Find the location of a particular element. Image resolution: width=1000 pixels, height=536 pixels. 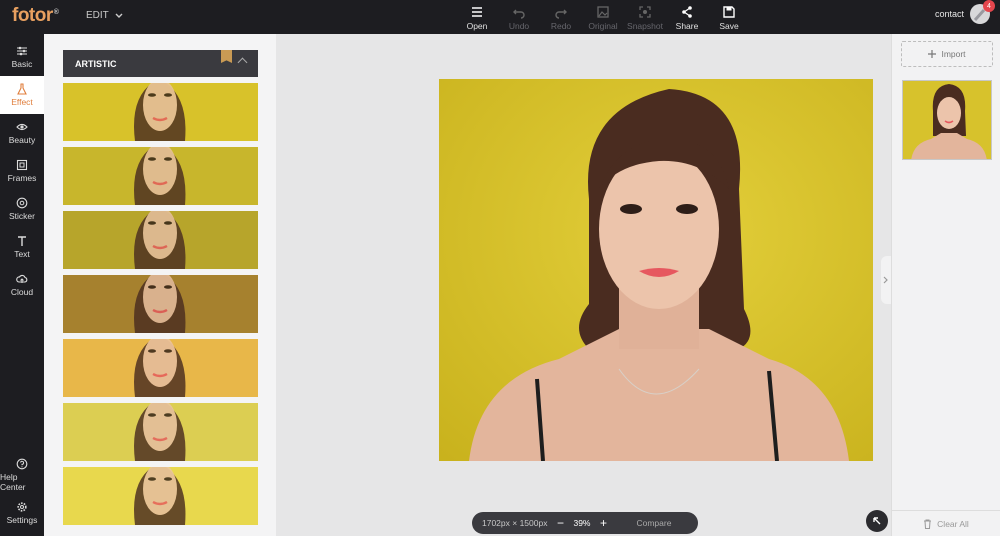

nav-item-sticker: Sticker is located at coordinates (22, 209).